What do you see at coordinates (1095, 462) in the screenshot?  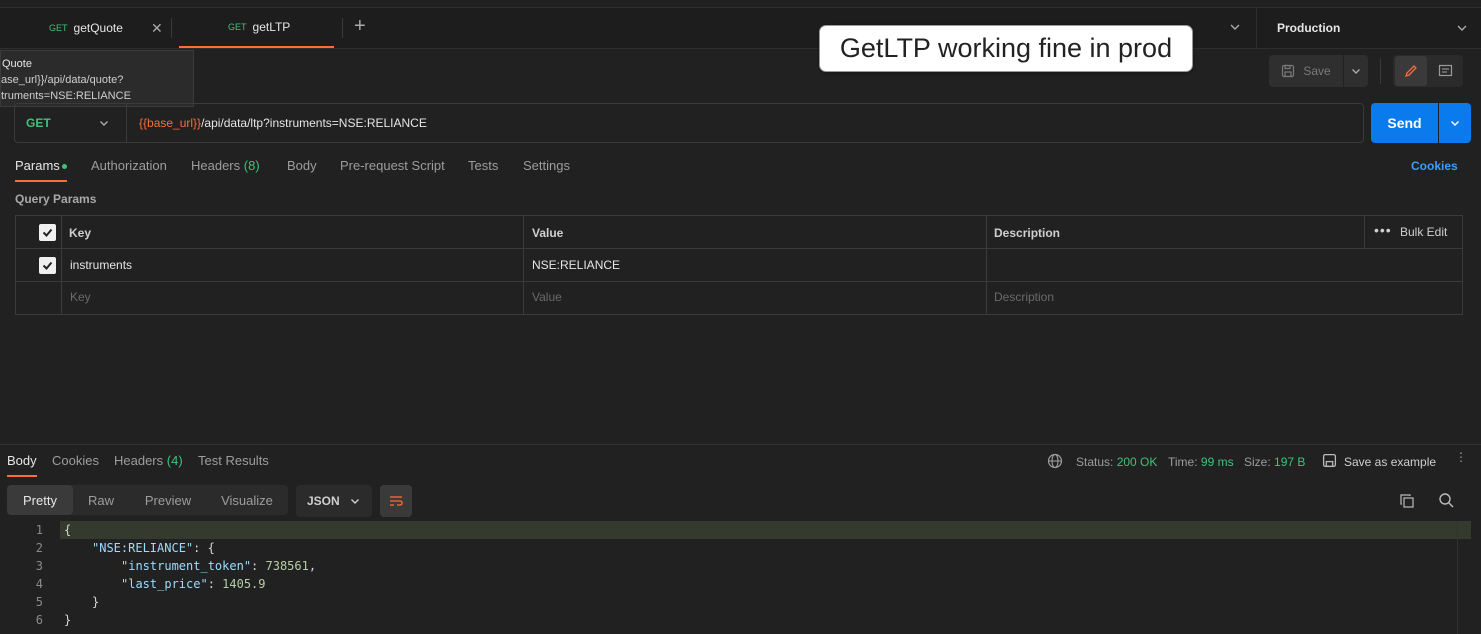 I see `status-label: Status:` at bounding box center [1095, 462].